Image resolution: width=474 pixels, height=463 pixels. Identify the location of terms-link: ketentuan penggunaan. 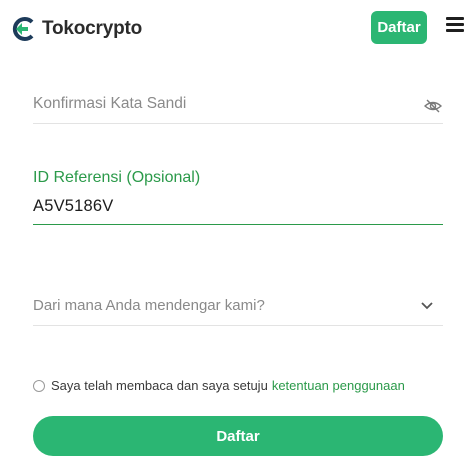
(338, 385).